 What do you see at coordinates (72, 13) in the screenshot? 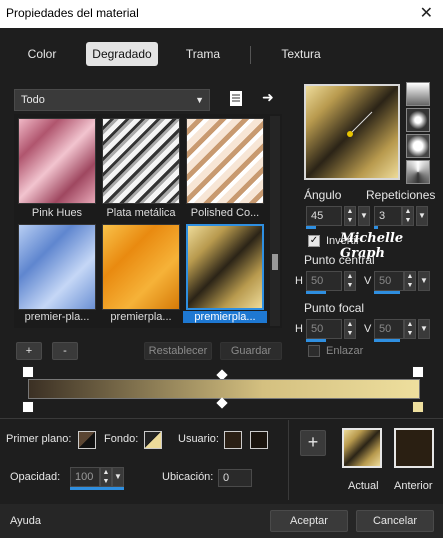
I see `window-title: Propiedades del material` at bounding box center [72, 13].